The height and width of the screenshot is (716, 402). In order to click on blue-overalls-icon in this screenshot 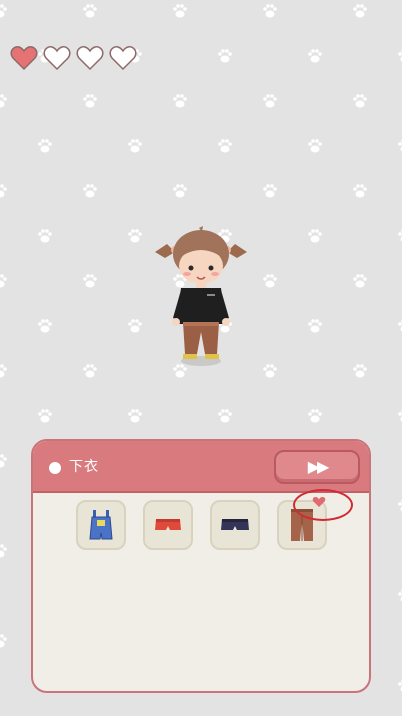, I will do `click(101, 525)`.